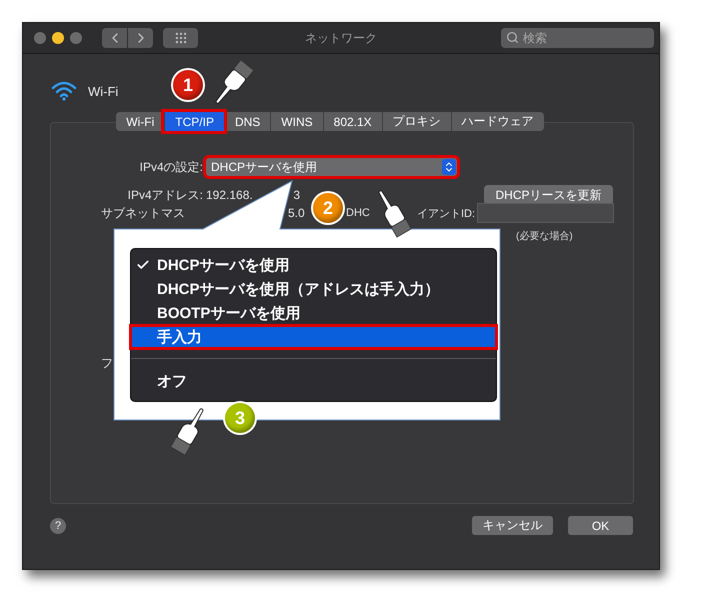 This screenshot has width=703, height=614. I want to click on tab: TCP/IP, so click(194, 121).